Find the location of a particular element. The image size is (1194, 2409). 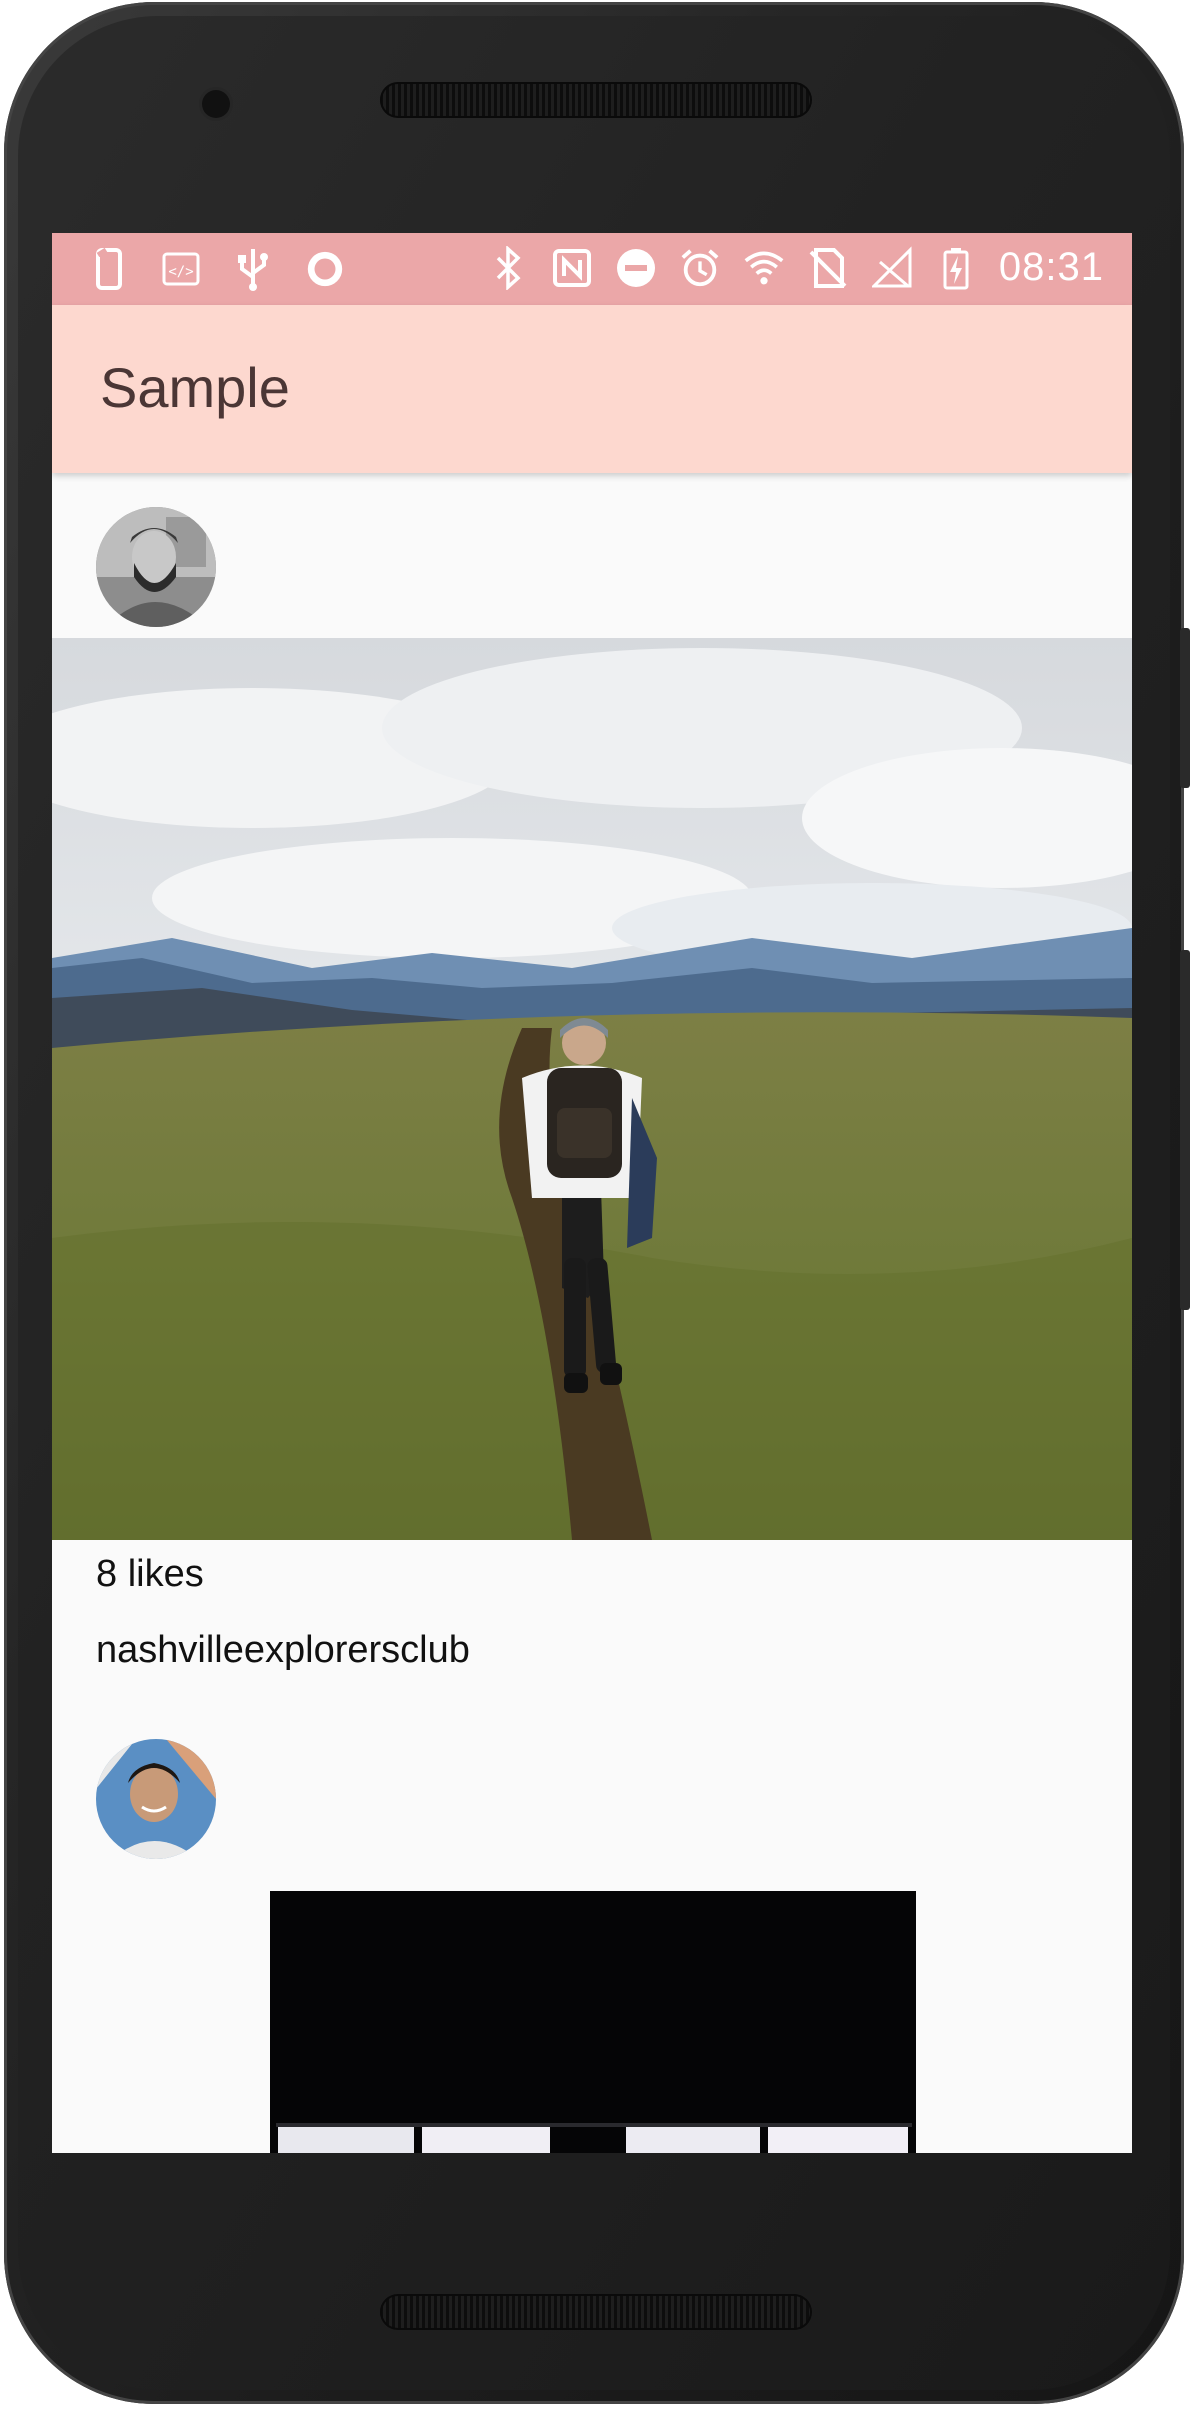

app-bar: Sample is located at coordinates (592, 389).